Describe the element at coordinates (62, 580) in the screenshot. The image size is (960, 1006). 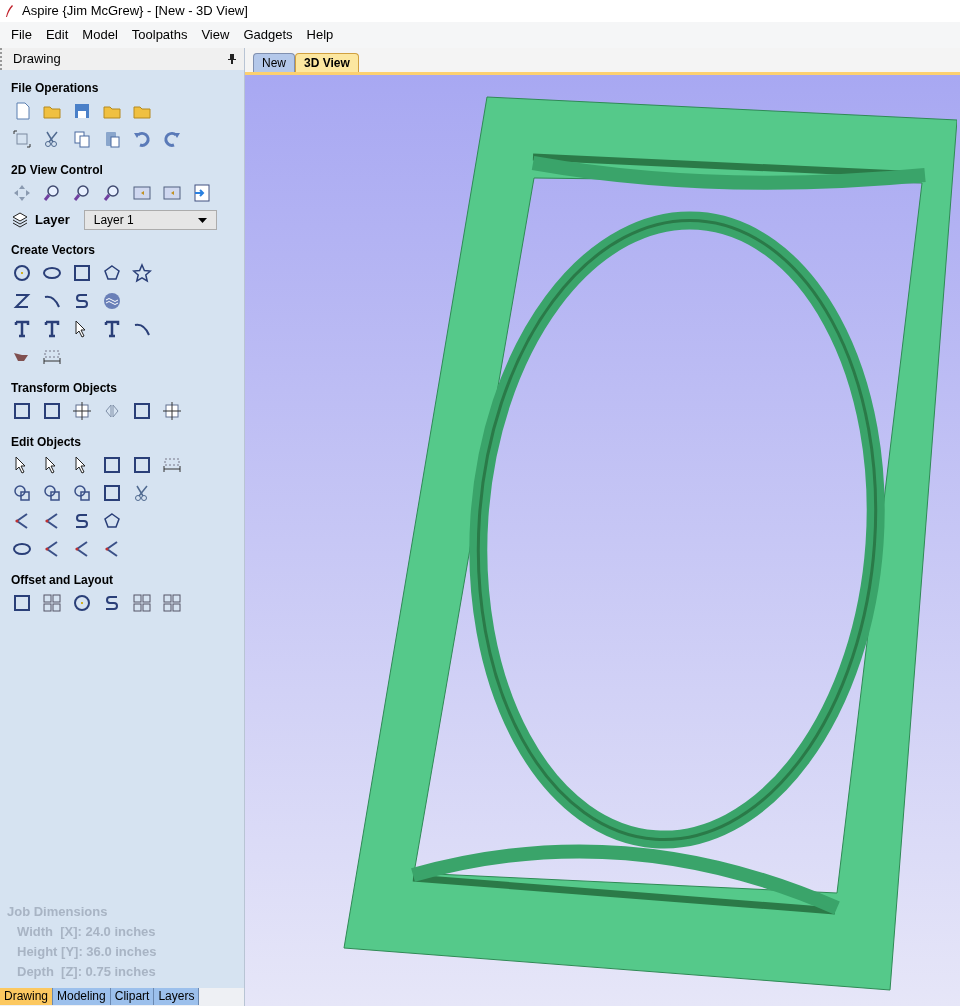
I see `section-title: Offset and Layout` at that location.